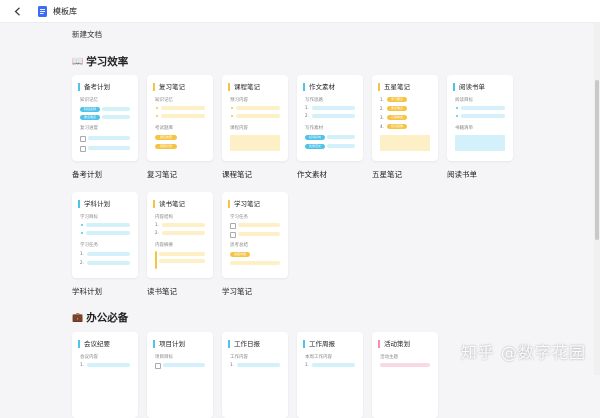  What do you see at coordinates (82, 364) in the screenshot?
I see `list-number: 1.` at bounding box center [82, 364].